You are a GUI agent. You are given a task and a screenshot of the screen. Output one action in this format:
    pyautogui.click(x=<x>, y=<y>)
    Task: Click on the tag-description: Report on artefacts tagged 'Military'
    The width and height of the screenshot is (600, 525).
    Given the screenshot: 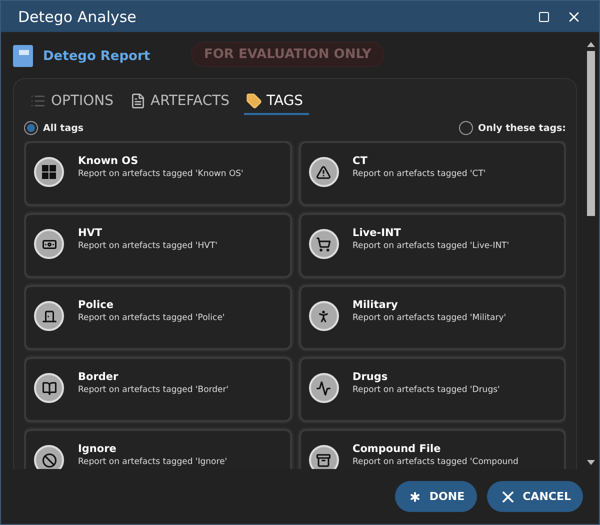 What is the action you would take?
    pyautogui.click(x=429, y=318)
    